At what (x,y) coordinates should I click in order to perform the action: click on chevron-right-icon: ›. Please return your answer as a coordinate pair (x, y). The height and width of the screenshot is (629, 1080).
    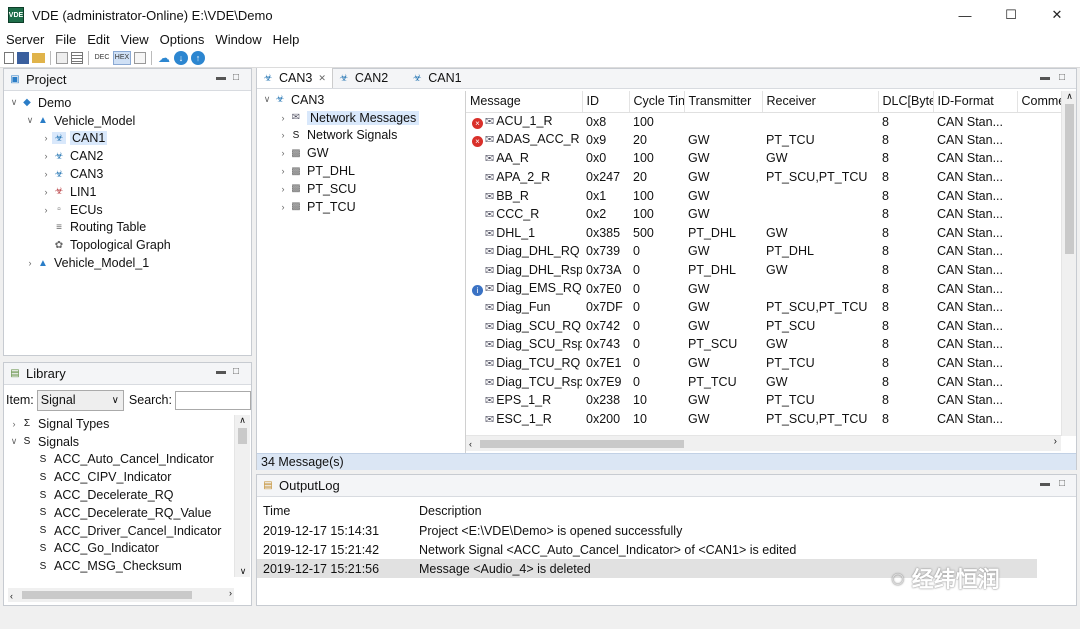
    Looking at the image, I should click on (1055, 441).